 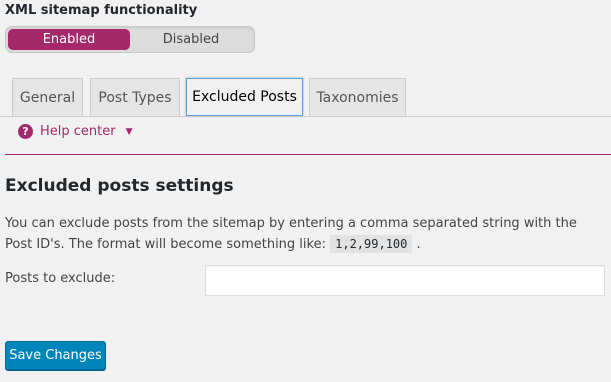 I want to click on posts-to-exclude-label: Posts to exclude:, so click(x=60, y=278).